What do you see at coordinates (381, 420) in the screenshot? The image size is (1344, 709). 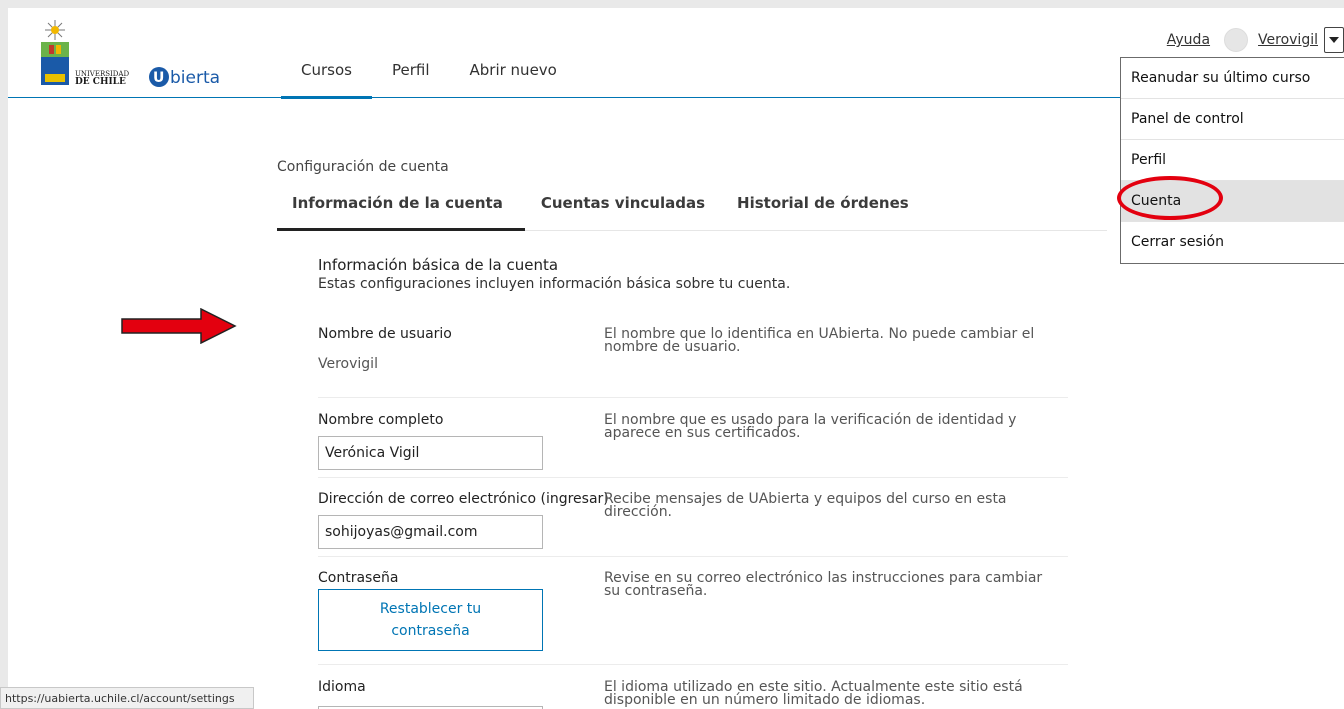 I see `fullname-label: Nombre completo` at bounding box center [381, 420].